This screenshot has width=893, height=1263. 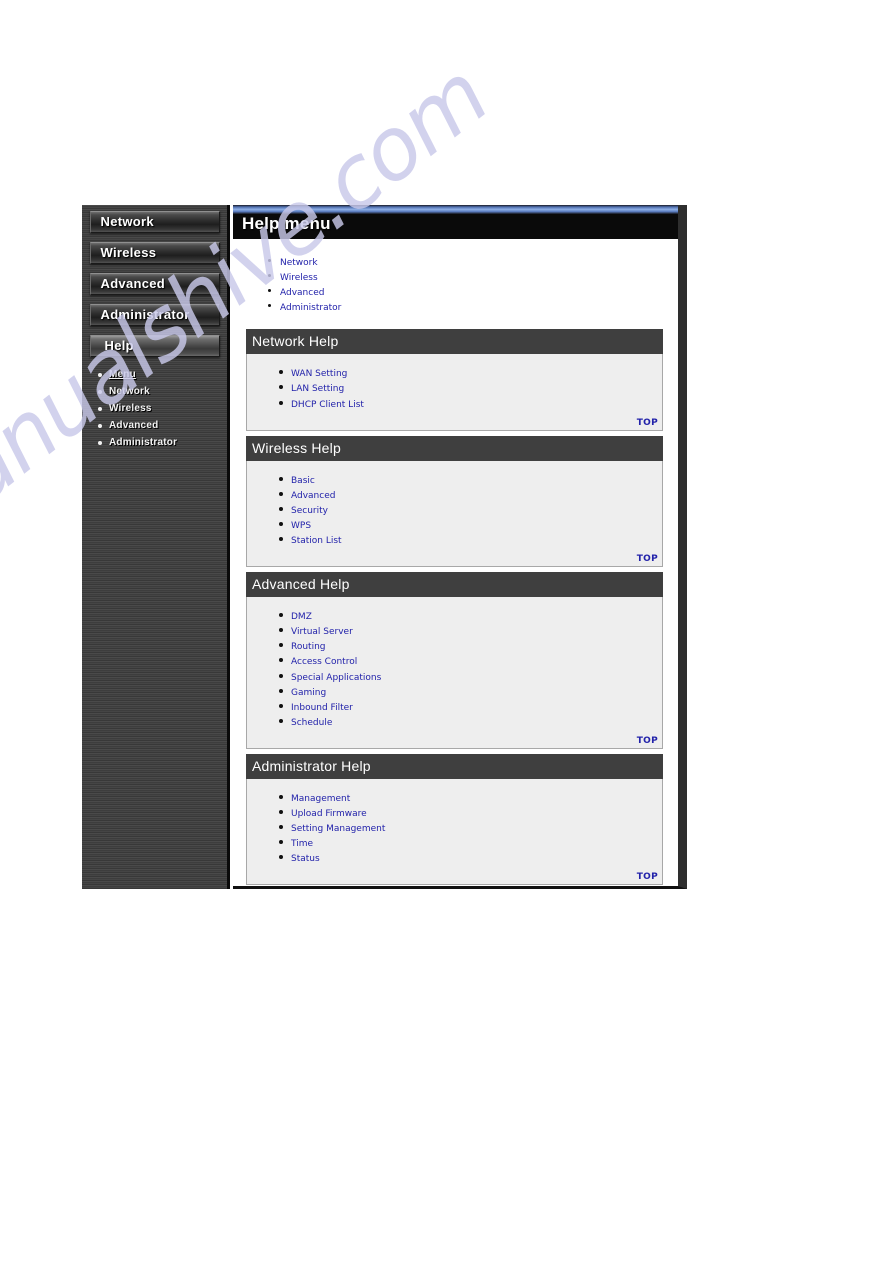 What do you see at coordinates (286, 223) in the screenshot?
I see `page-title: Help menu` at bounding box center [286, 223].